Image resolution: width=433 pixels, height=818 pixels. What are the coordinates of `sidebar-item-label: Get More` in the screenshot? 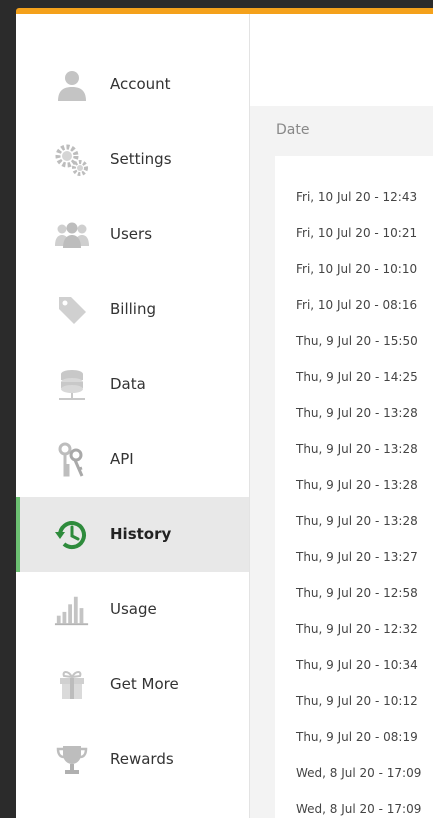 It's located at (144, 684).